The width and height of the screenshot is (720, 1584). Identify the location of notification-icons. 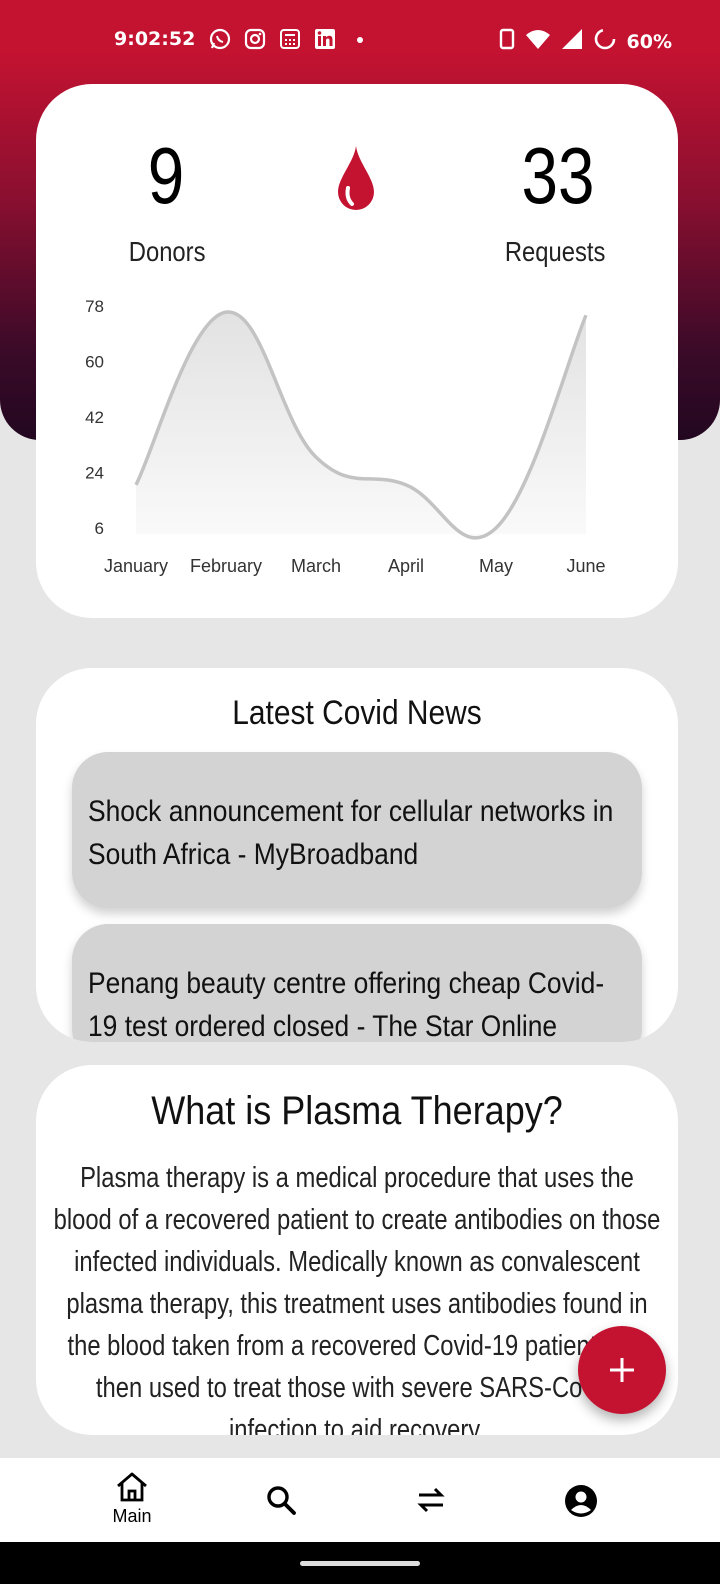
(289, 38).